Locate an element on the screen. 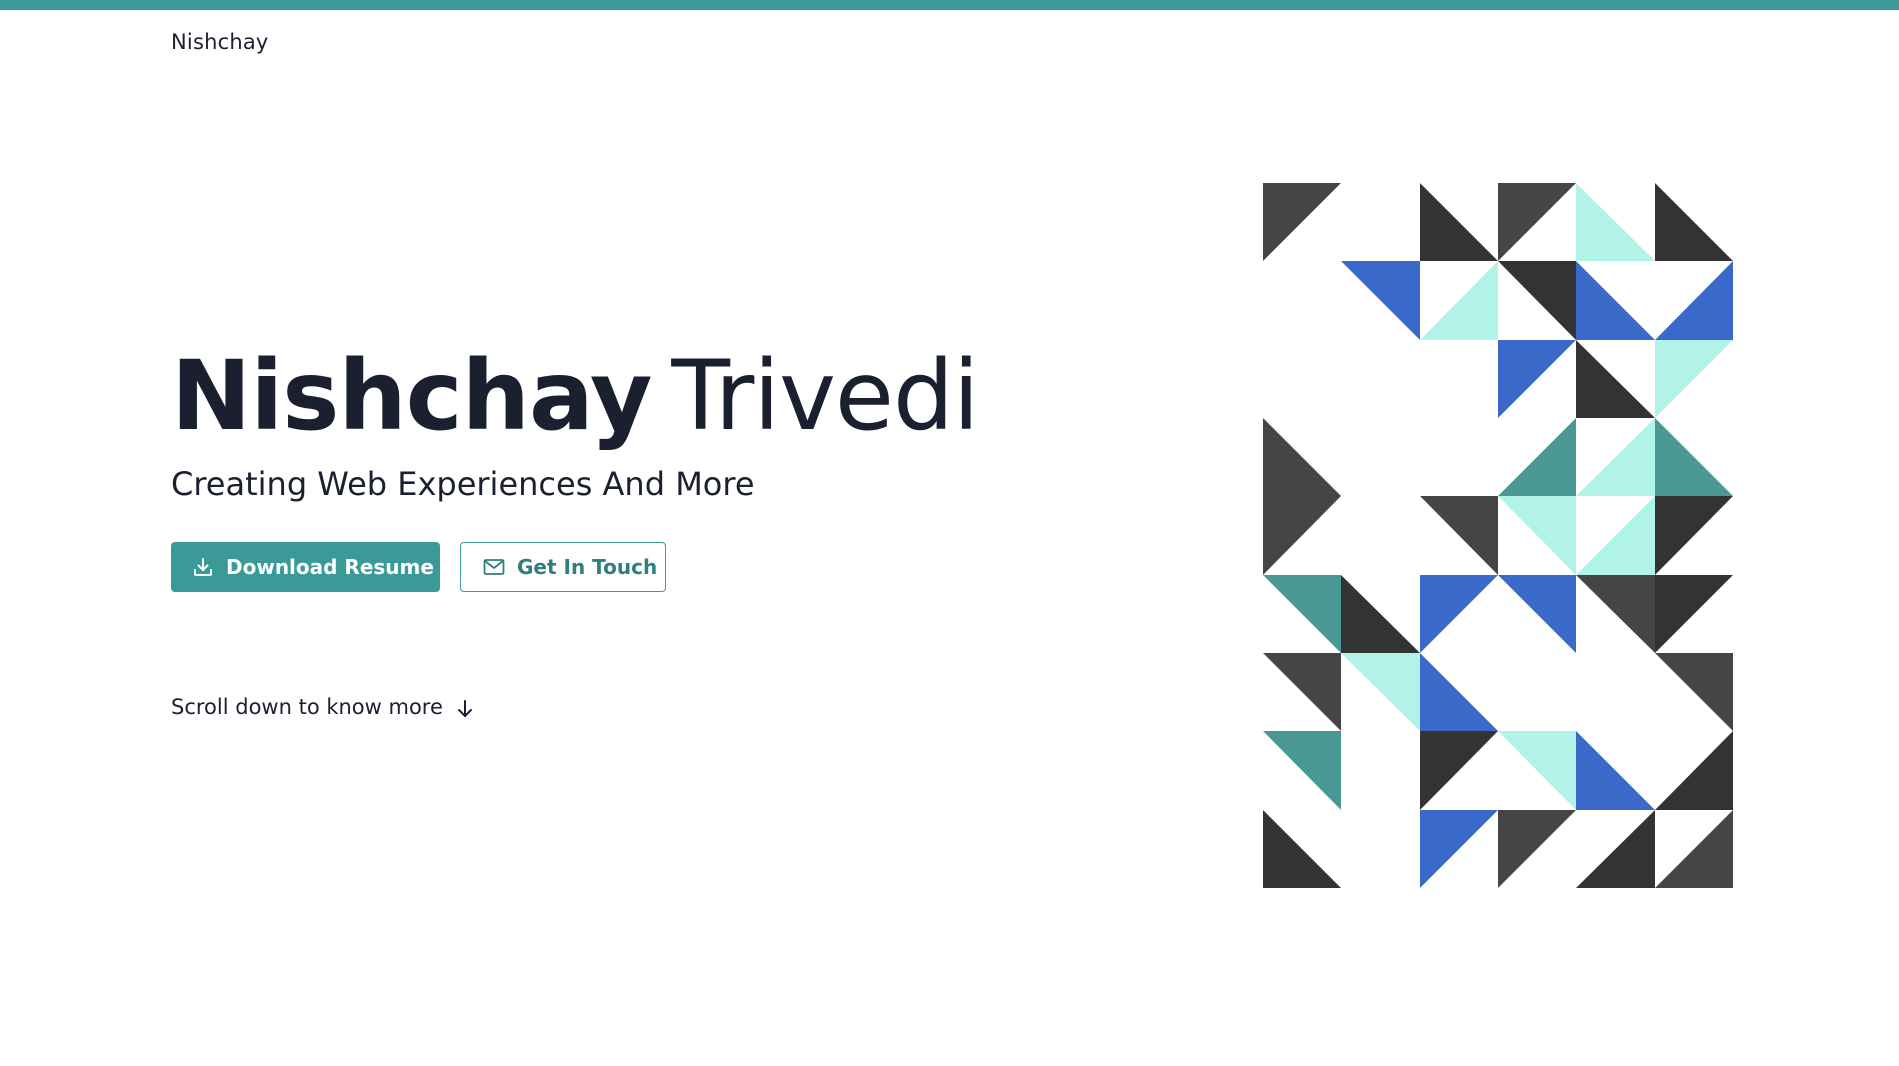 The height and width of the screenshot is (1066, 1899). hero-subtitle: Creating Web Experiences And More is located at coordinates (463, 484).